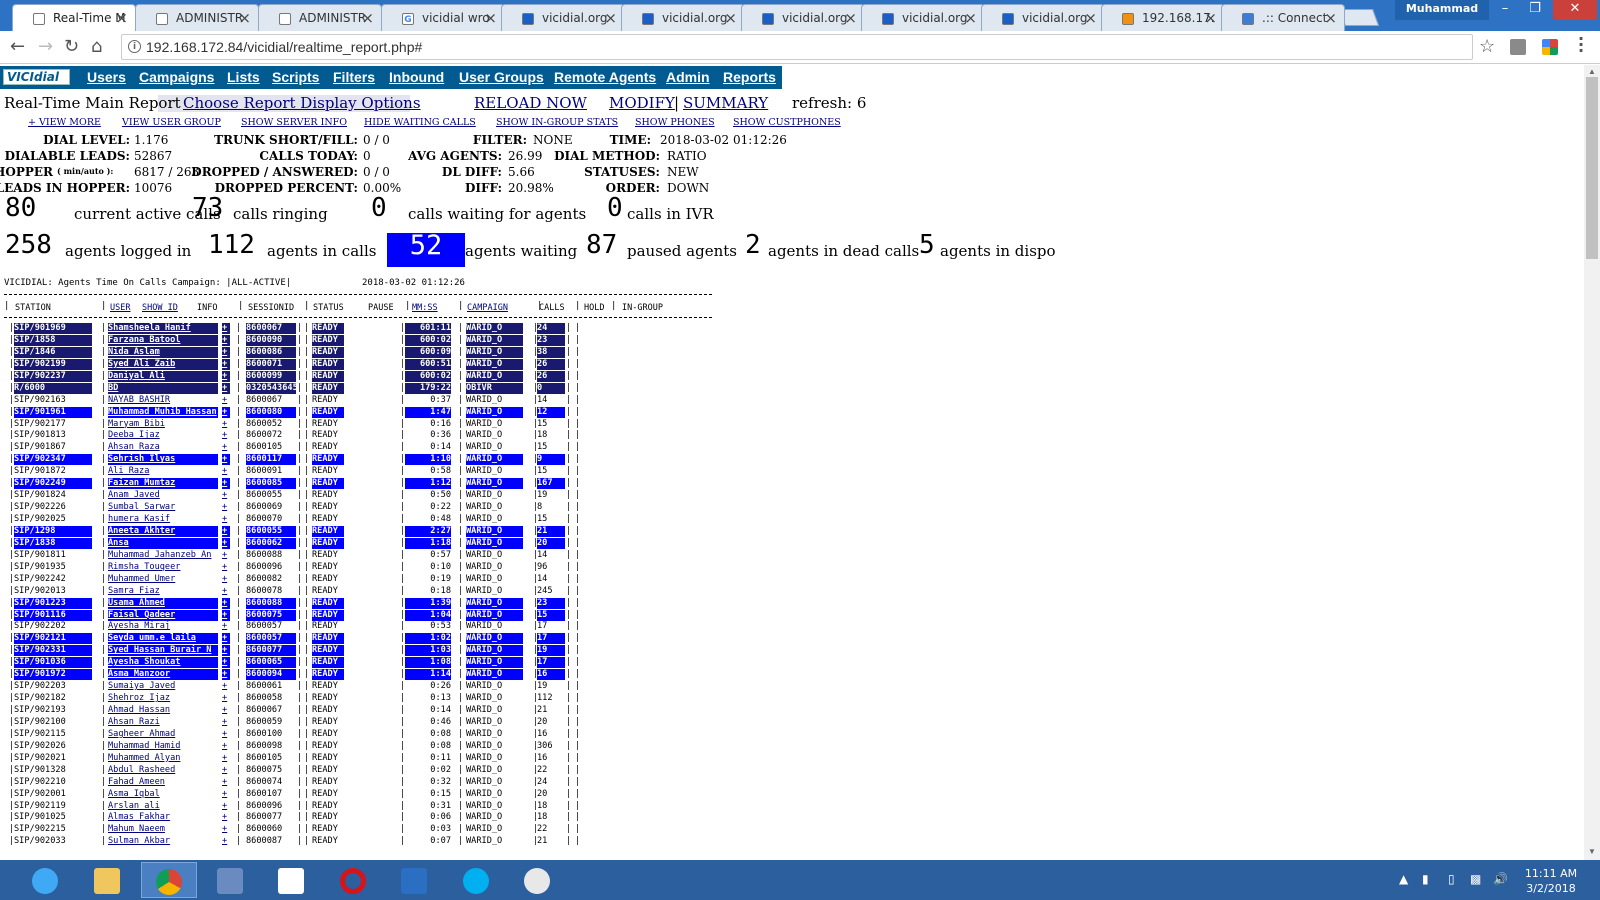 The image size is (1600, 900). Describe the element at coordinates (163, 639) in the screenshot. I see `user-name-cell: Seyda umm.e laila` at that location.